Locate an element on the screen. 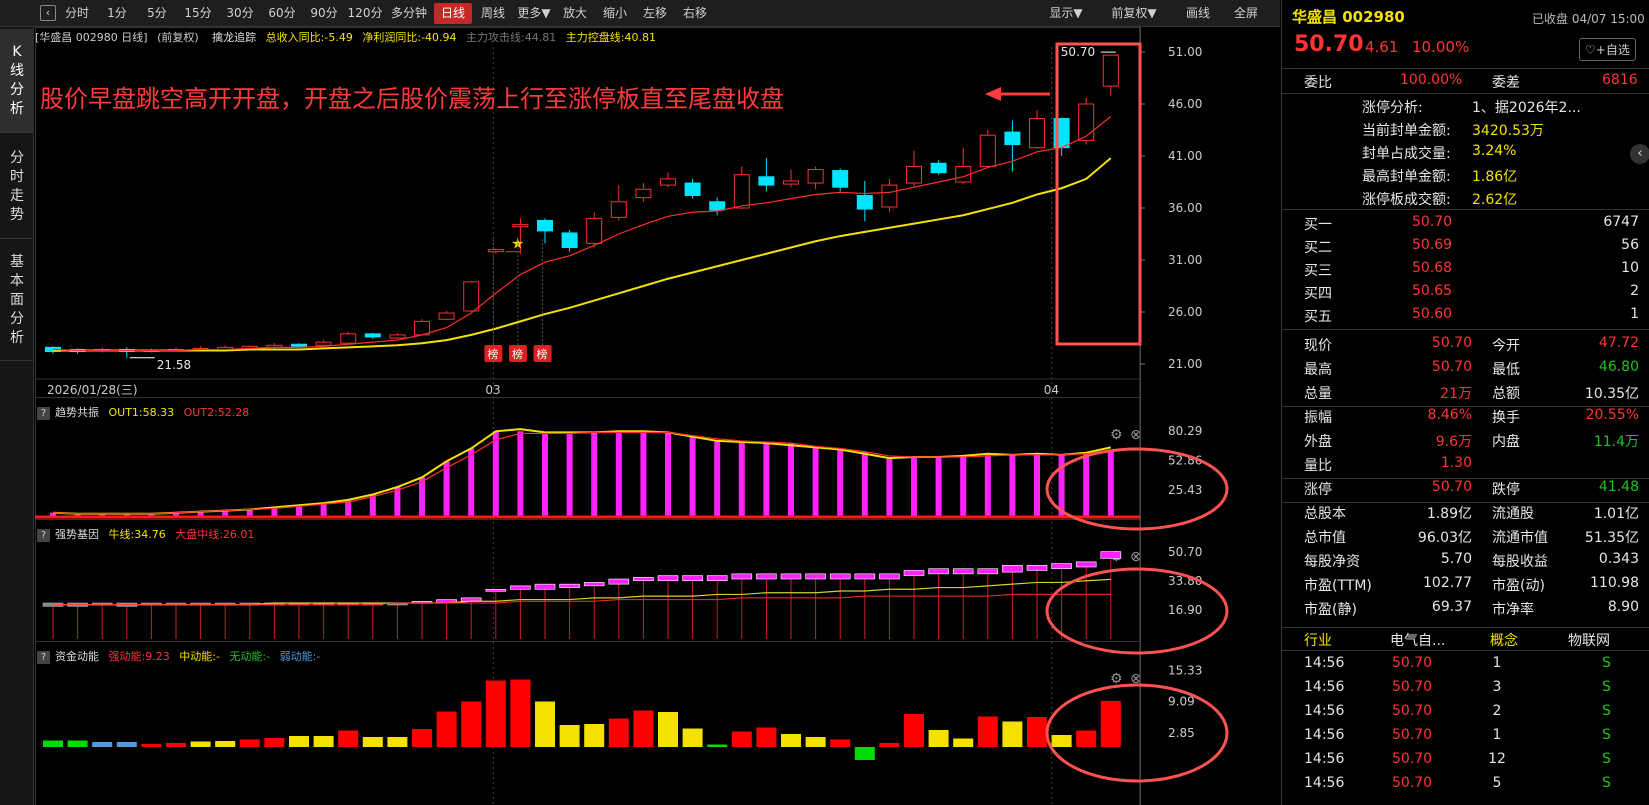  stat-value: 10.35亿 is located at coordinates (1611, 394).